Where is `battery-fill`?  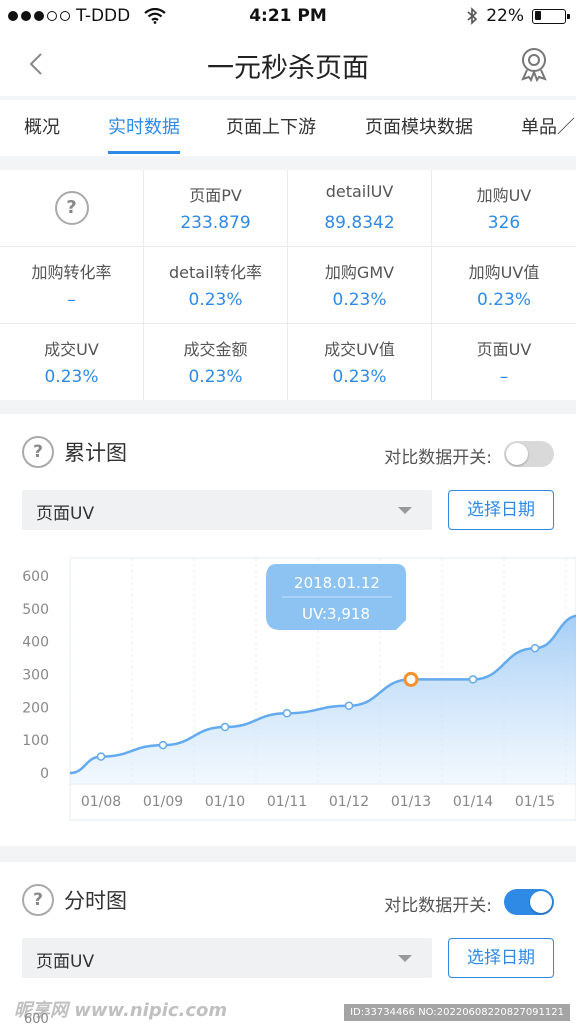
battery-fill is located at coordinates (537, 15).